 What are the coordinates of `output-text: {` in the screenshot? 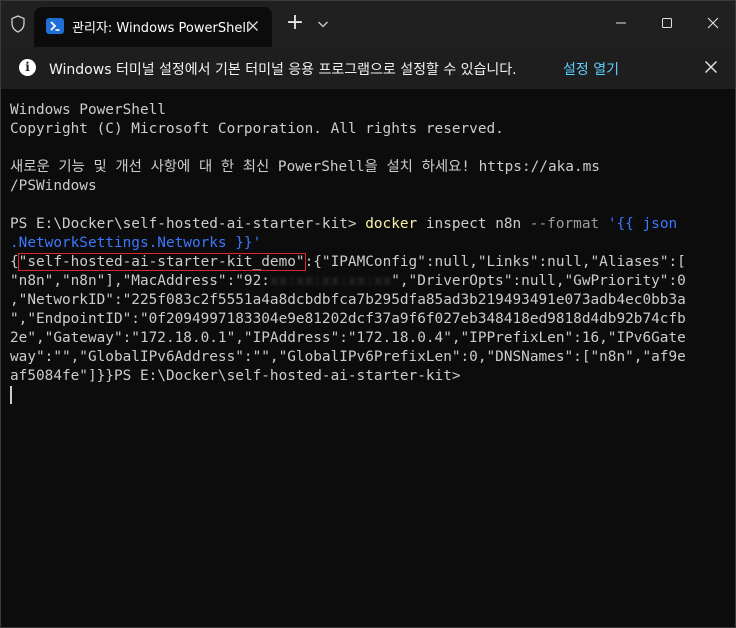 It's located at (14, 262).